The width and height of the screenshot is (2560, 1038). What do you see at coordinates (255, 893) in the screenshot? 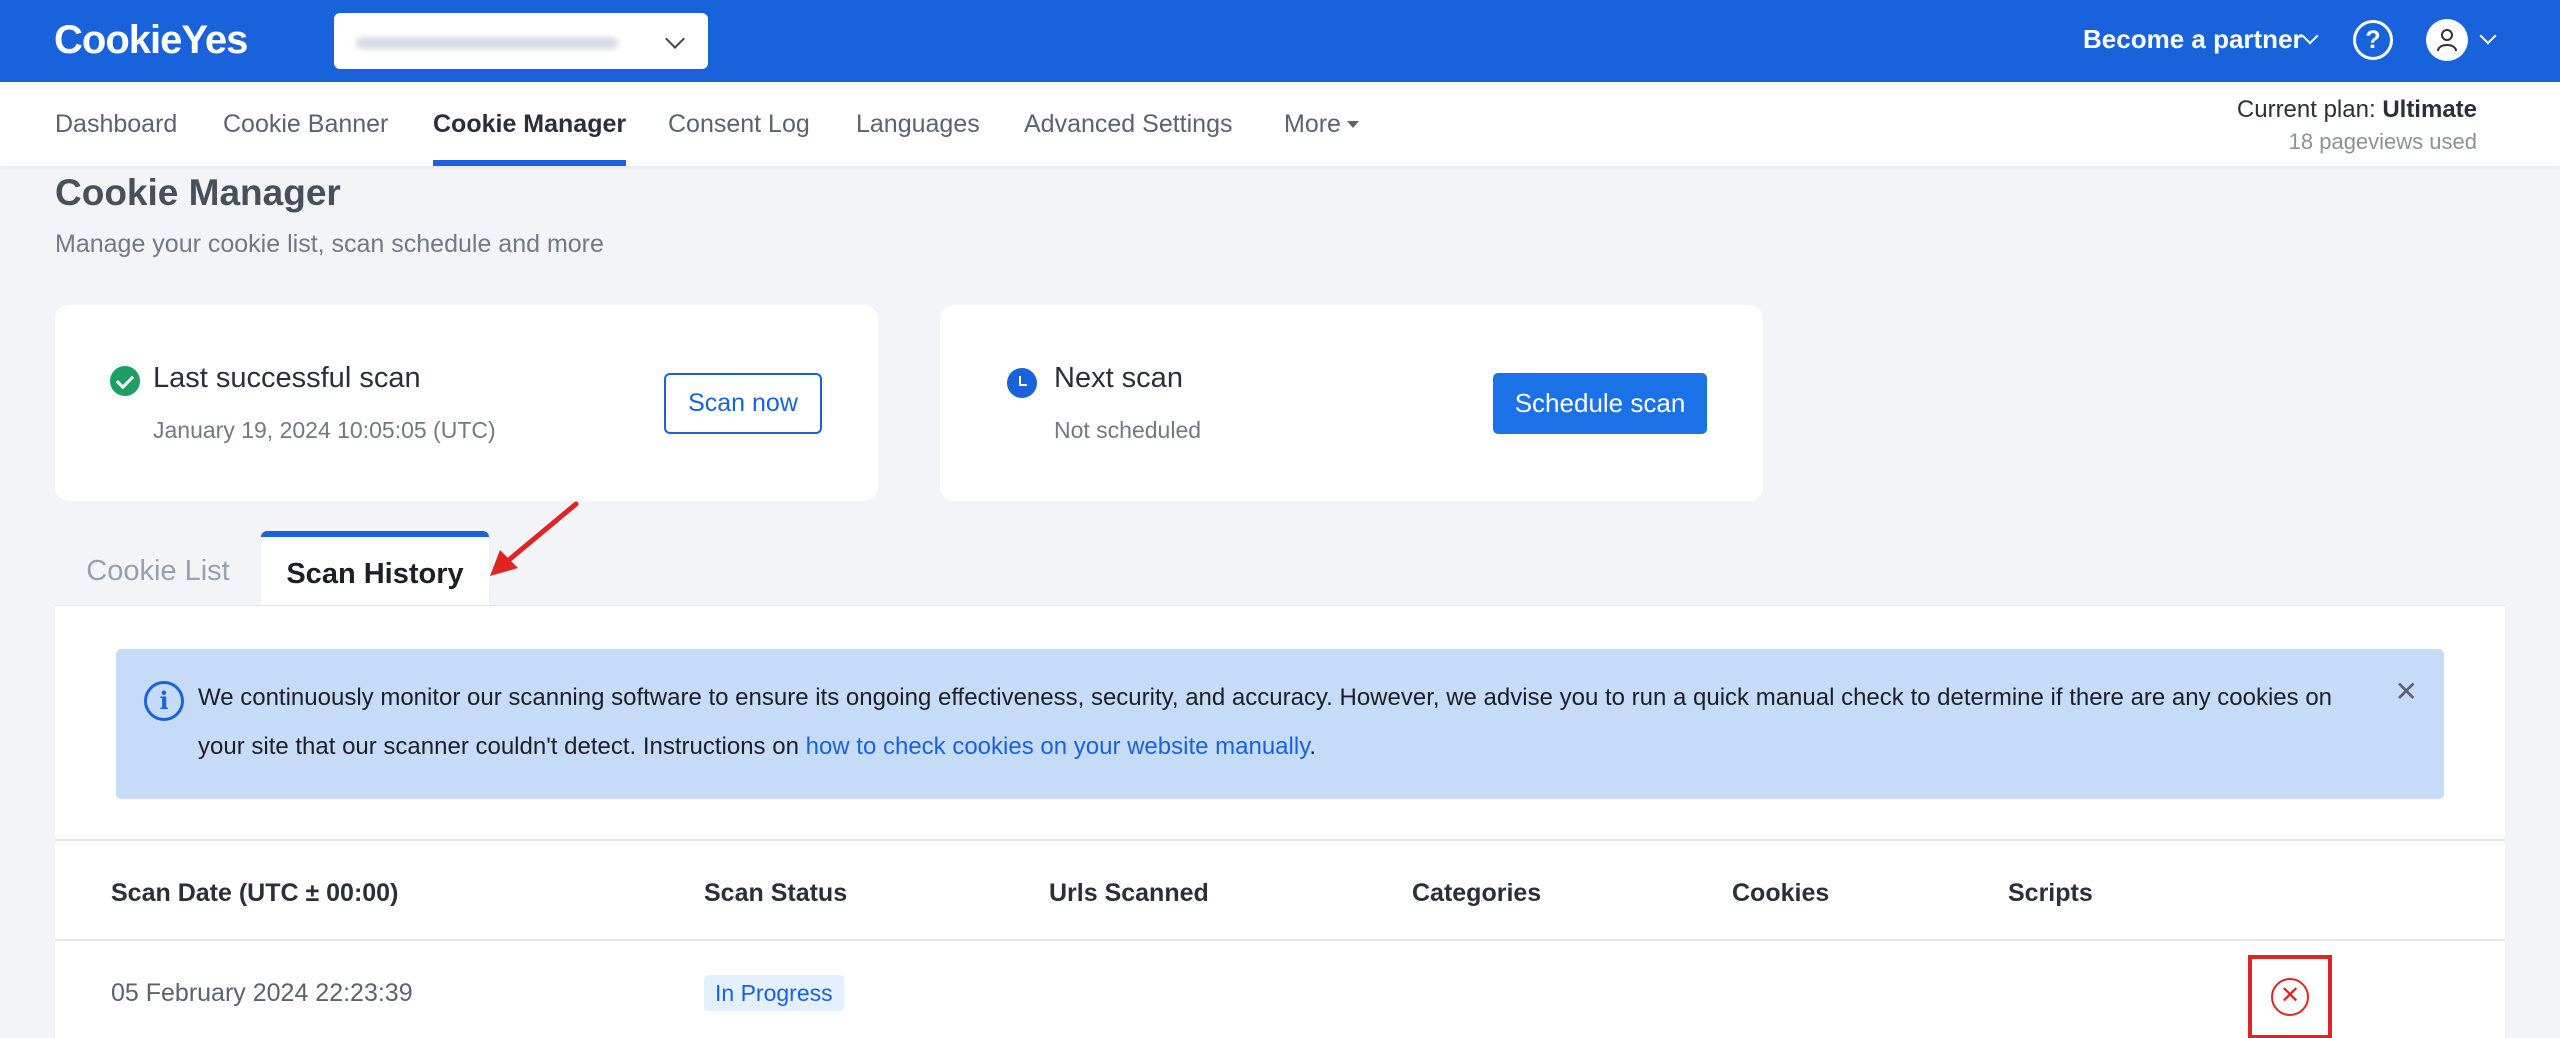
I see `column-scan-date: Scan Date (UTC ± 00:00)` at bounding box center [255, 893].